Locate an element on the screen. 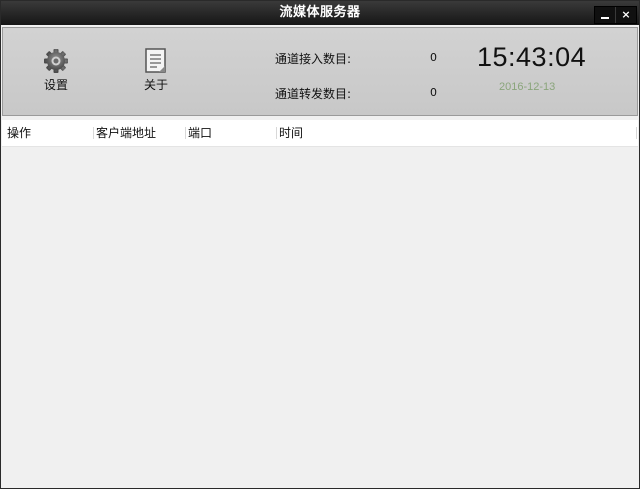  about-button: 关于 is located at coordinates (156, 70).